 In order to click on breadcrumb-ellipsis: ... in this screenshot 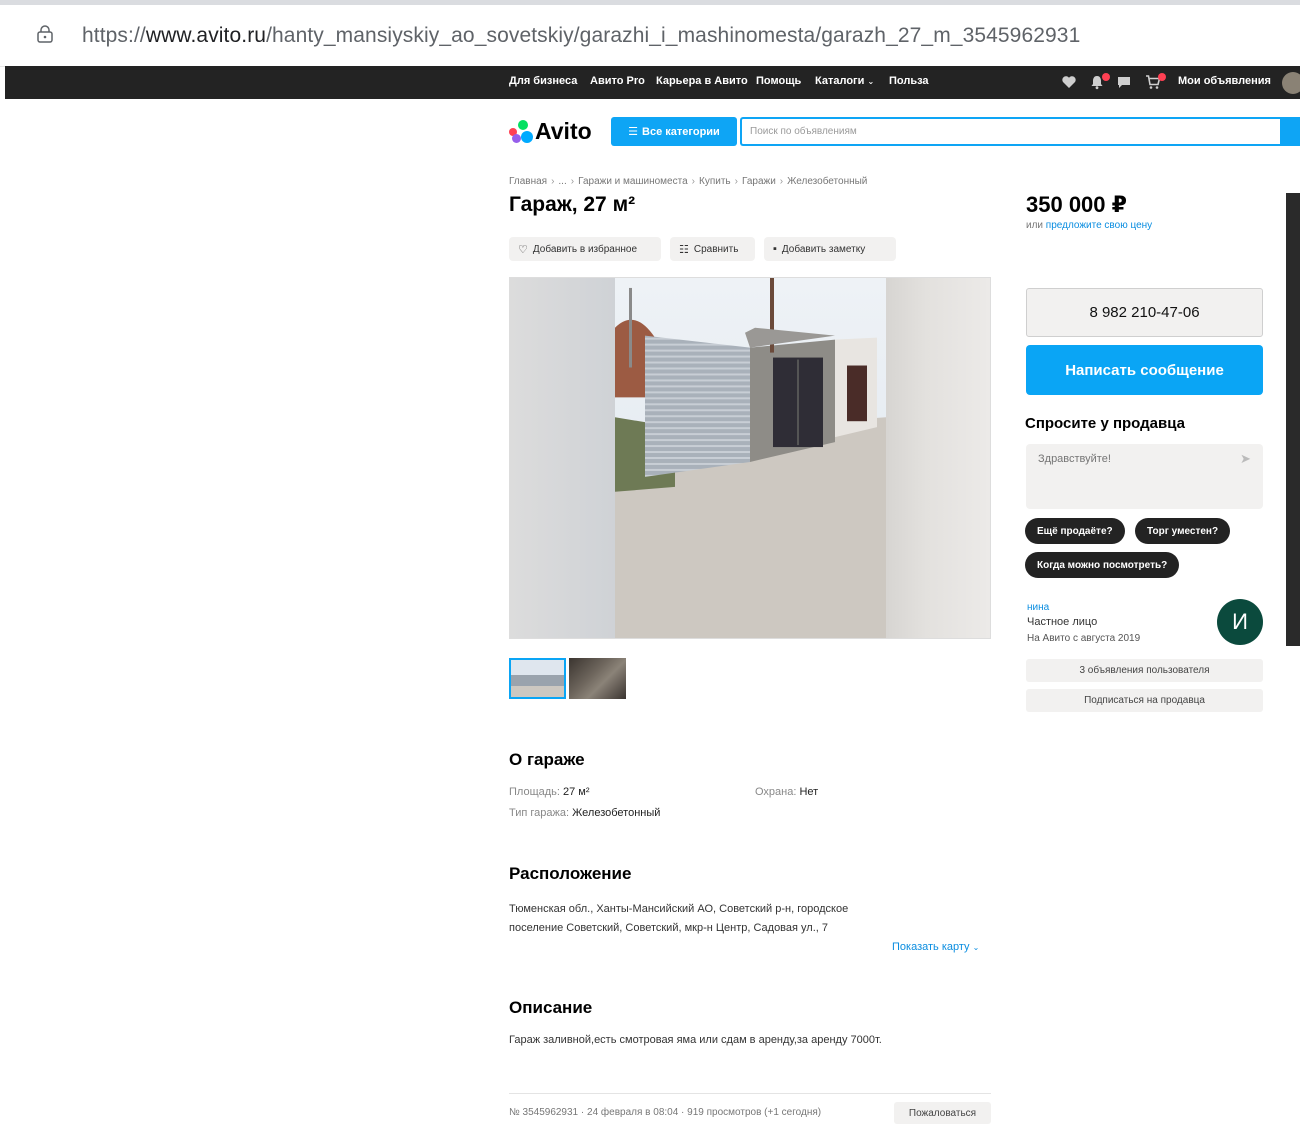, I will do `click(562, 181)`.